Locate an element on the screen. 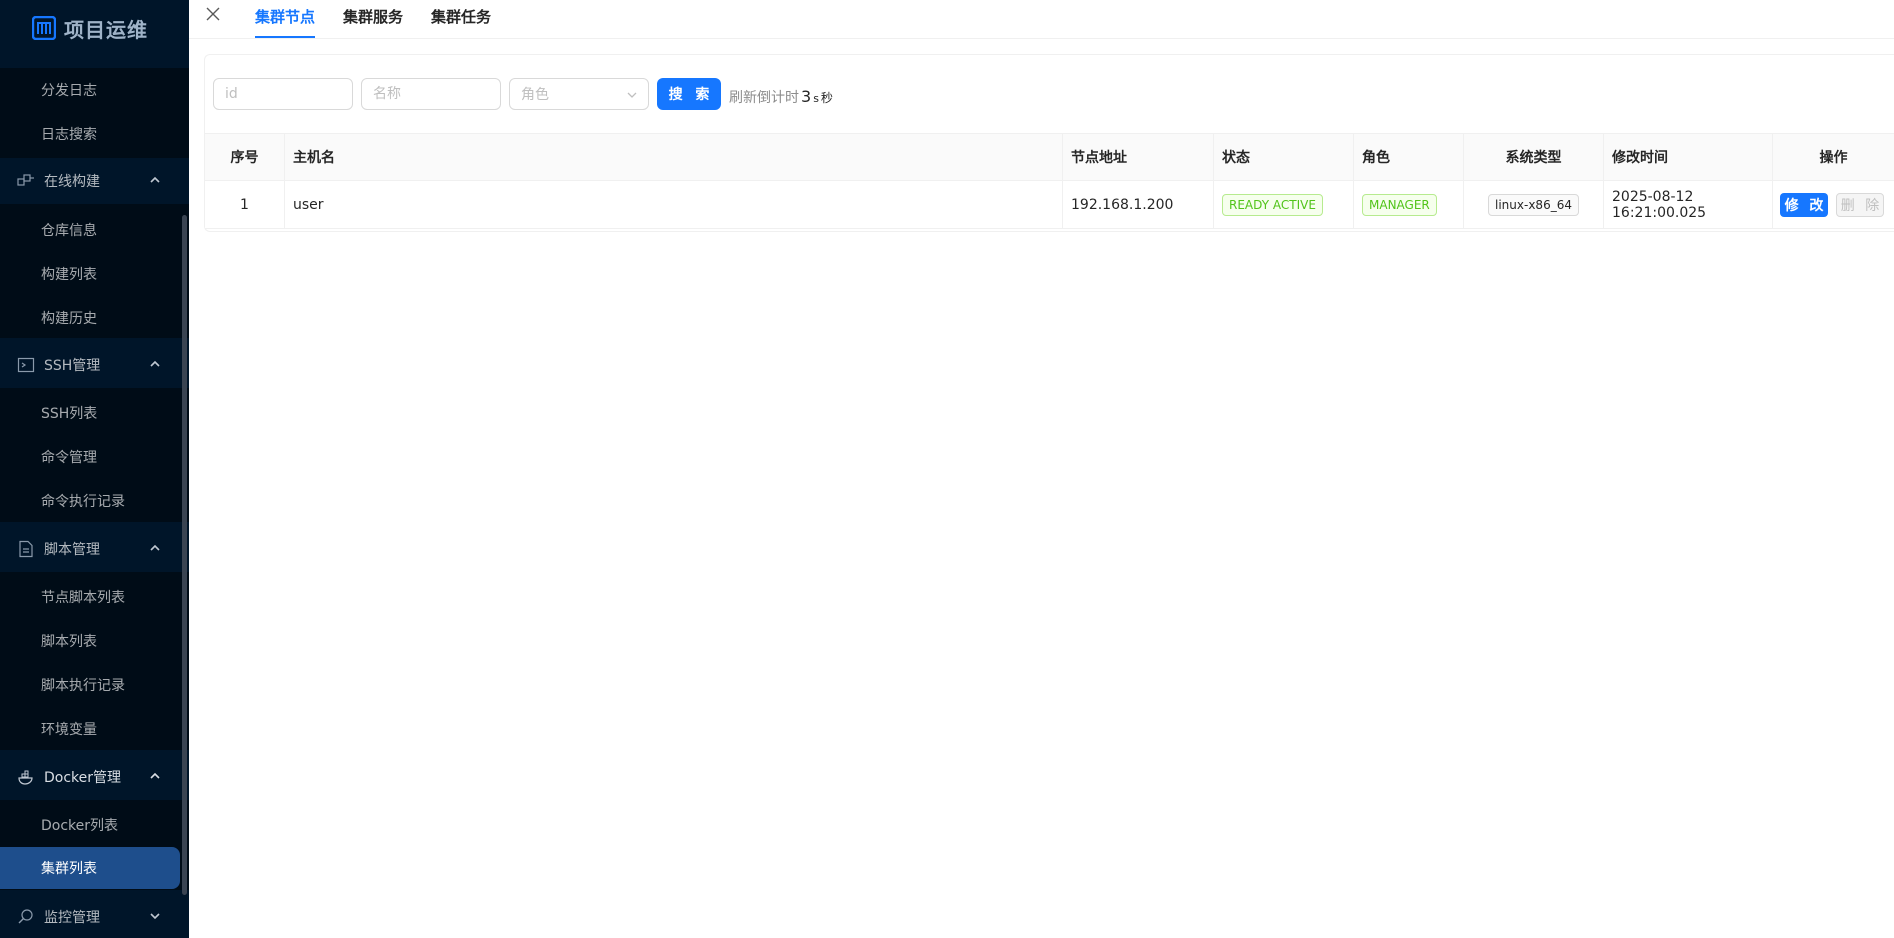 This screenshot has height=938, width=1894. col-address: 节点地址 is located at coordinates (1099, 158).